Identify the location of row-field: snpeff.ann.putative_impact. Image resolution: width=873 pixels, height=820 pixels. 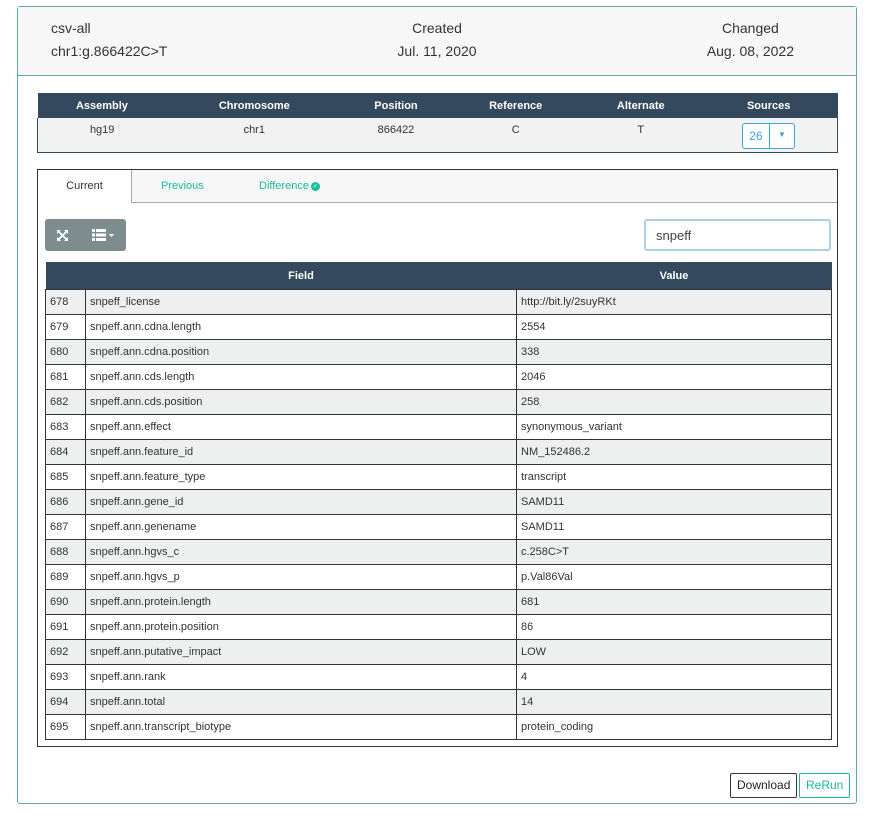
(301, 652).